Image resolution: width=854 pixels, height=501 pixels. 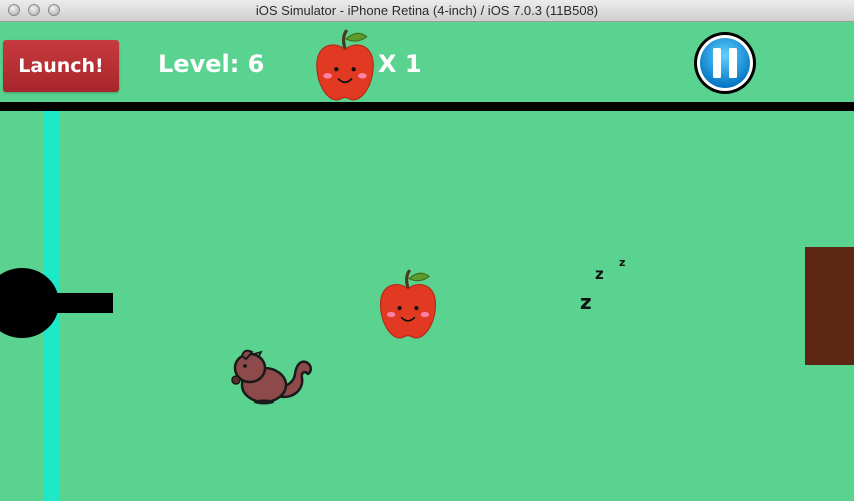 I want to click on apple-counter-icon, so click(x=345, y=65).